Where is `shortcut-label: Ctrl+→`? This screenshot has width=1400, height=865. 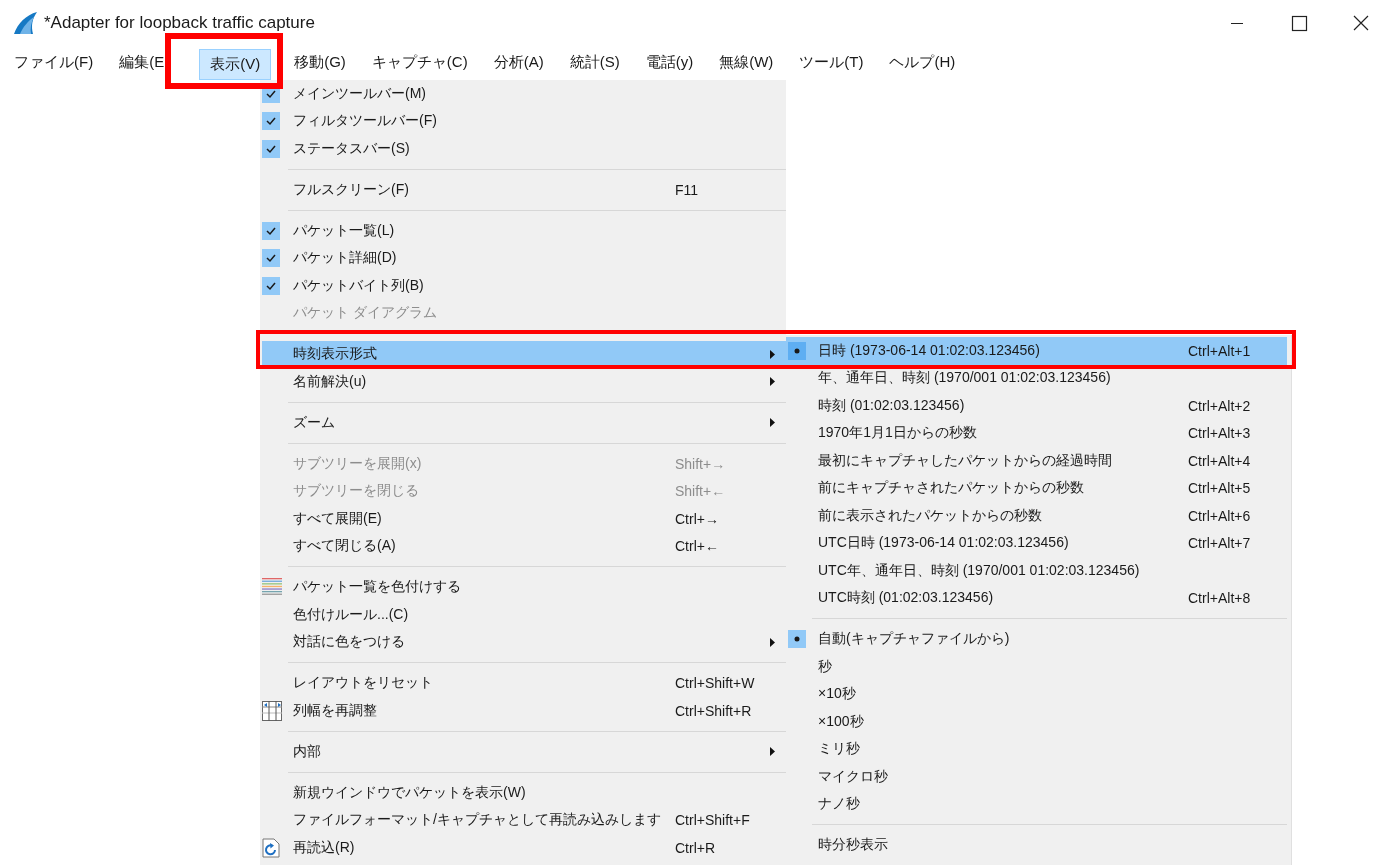
shortcut-label: Ctrl+→ is located at coordinates (697, 518).